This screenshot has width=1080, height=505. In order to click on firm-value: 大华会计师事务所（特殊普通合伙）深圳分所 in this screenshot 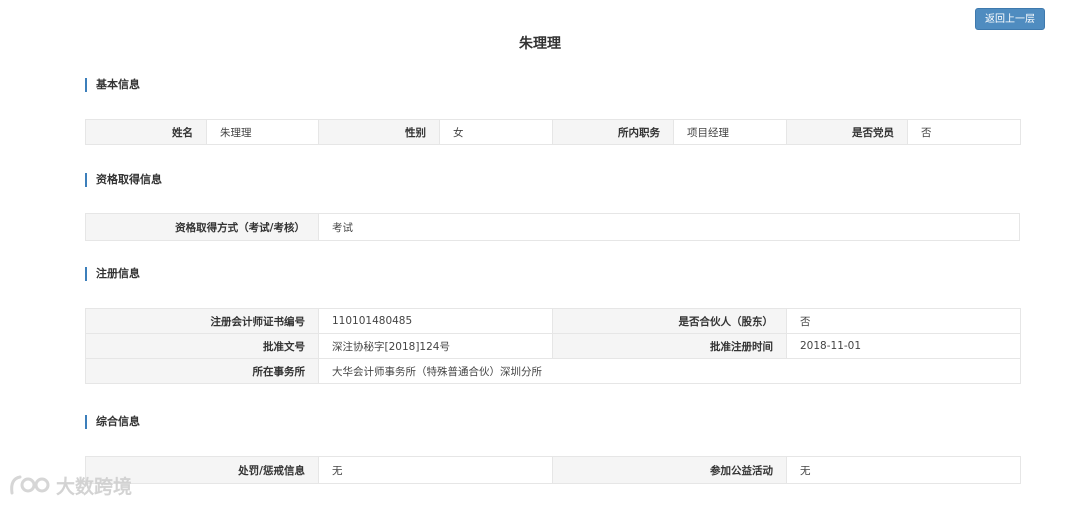, I will do `click(669, 371)`.